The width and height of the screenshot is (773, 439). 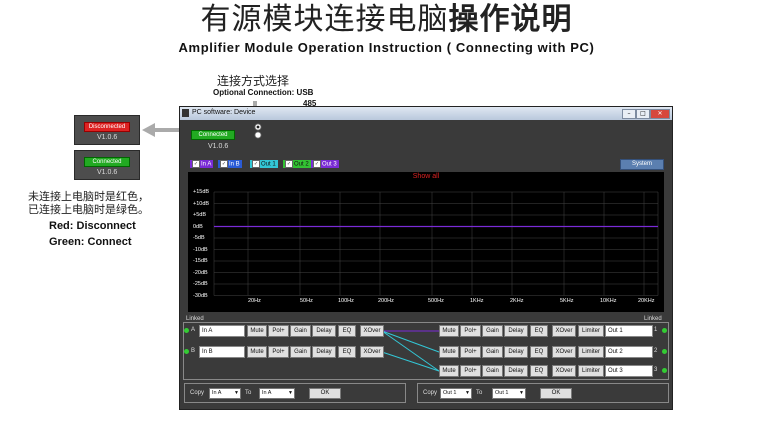 I want to click on note-red: Red: Disconnect, so click(x=92, y=226).